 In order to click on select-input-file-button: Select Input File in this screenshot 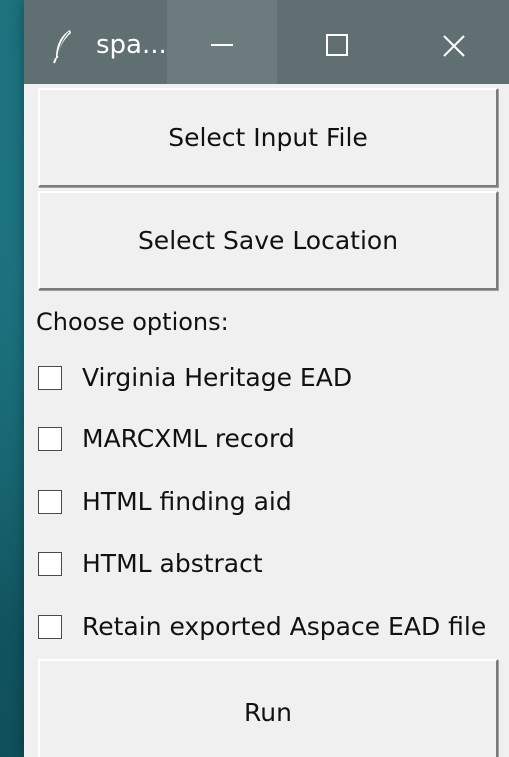, I will do `click(268, 137)`.